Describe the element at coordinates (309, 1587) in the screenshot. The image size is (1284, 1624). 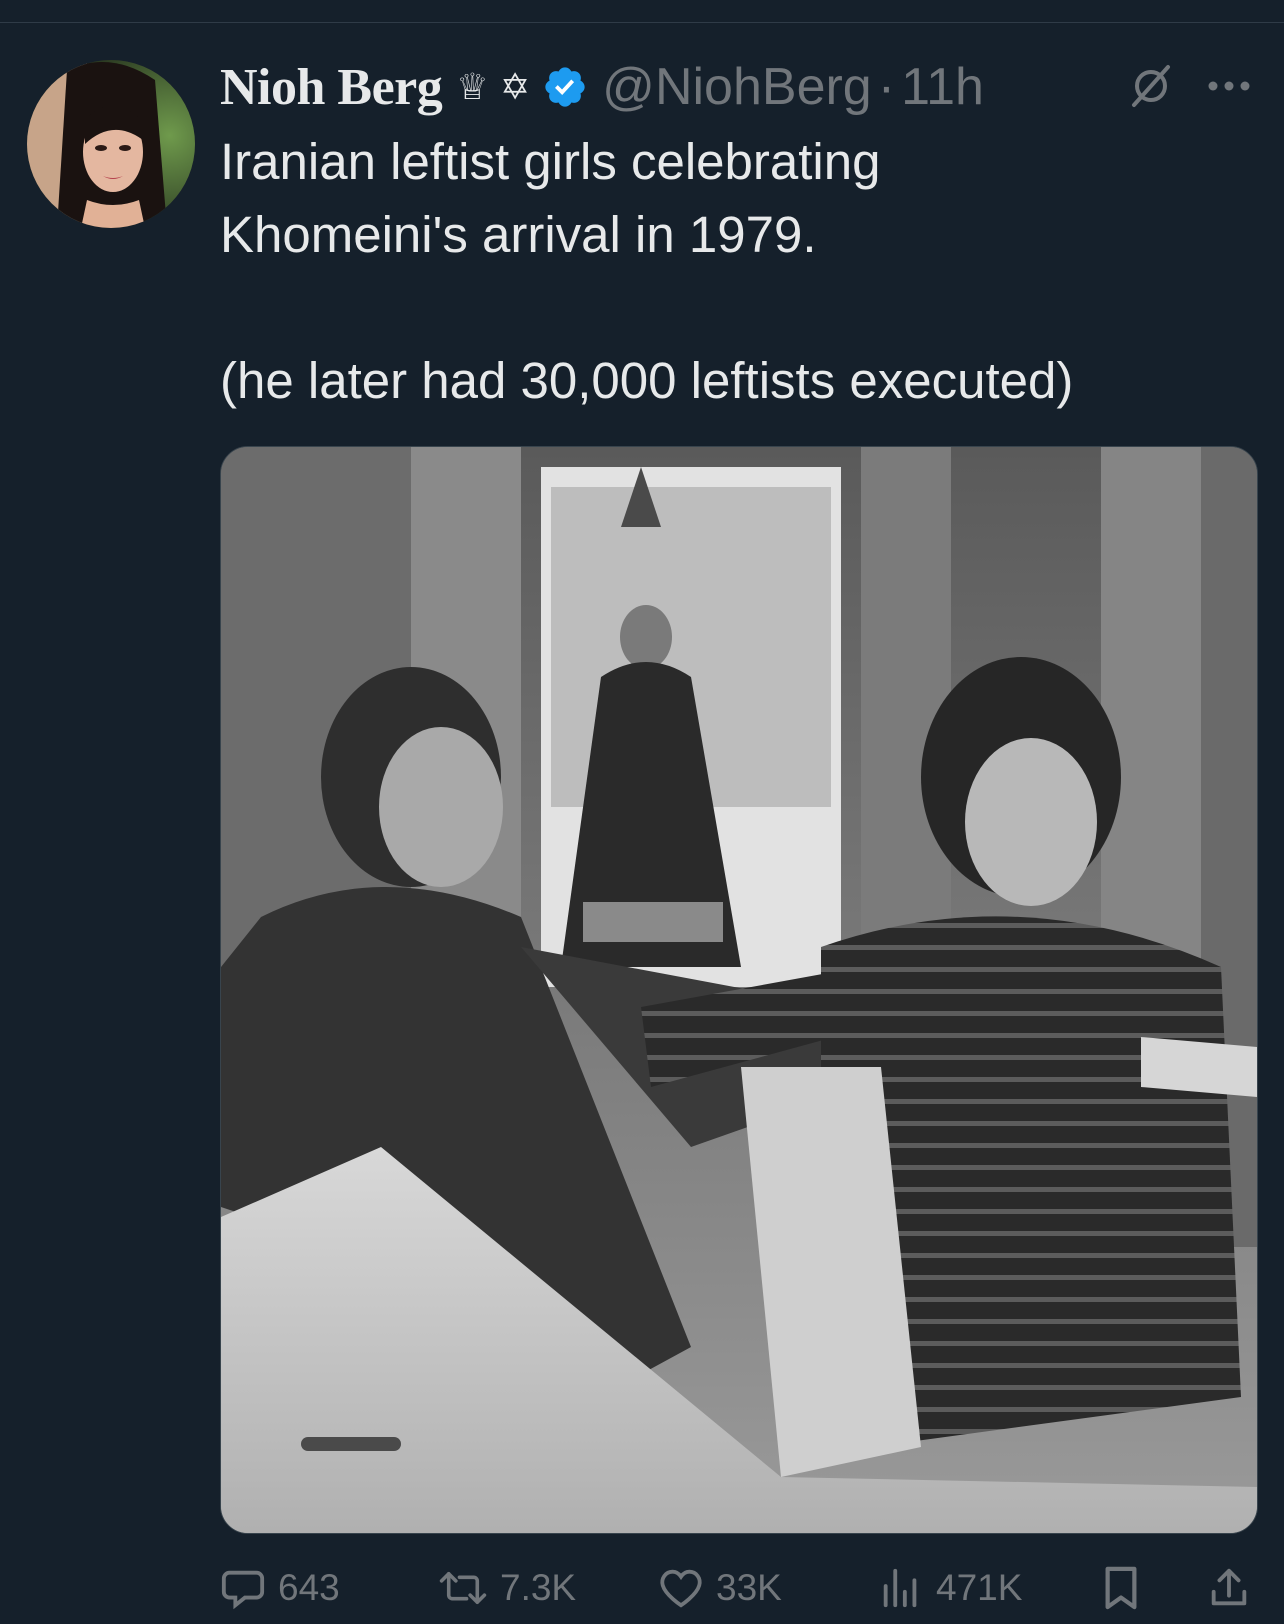
I see `reply-count: 643` at that location.